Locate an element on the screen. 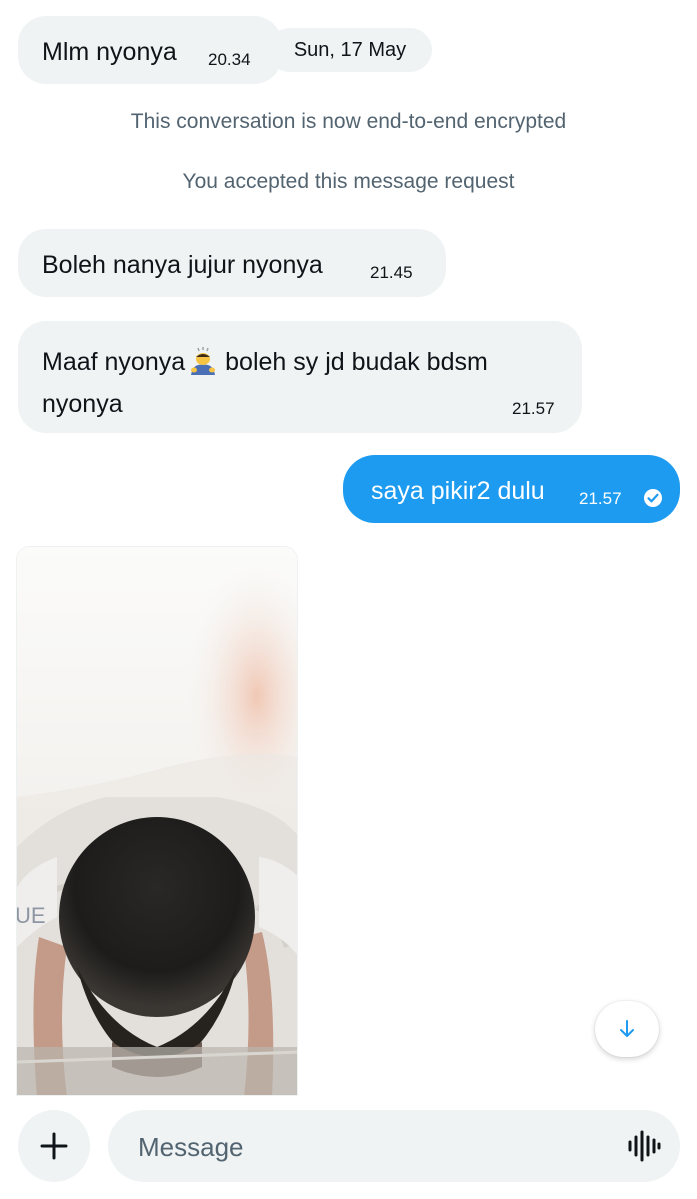 This screenshot has height=1199, width=697. svg-text: UE is located at coordinates (31, 915).